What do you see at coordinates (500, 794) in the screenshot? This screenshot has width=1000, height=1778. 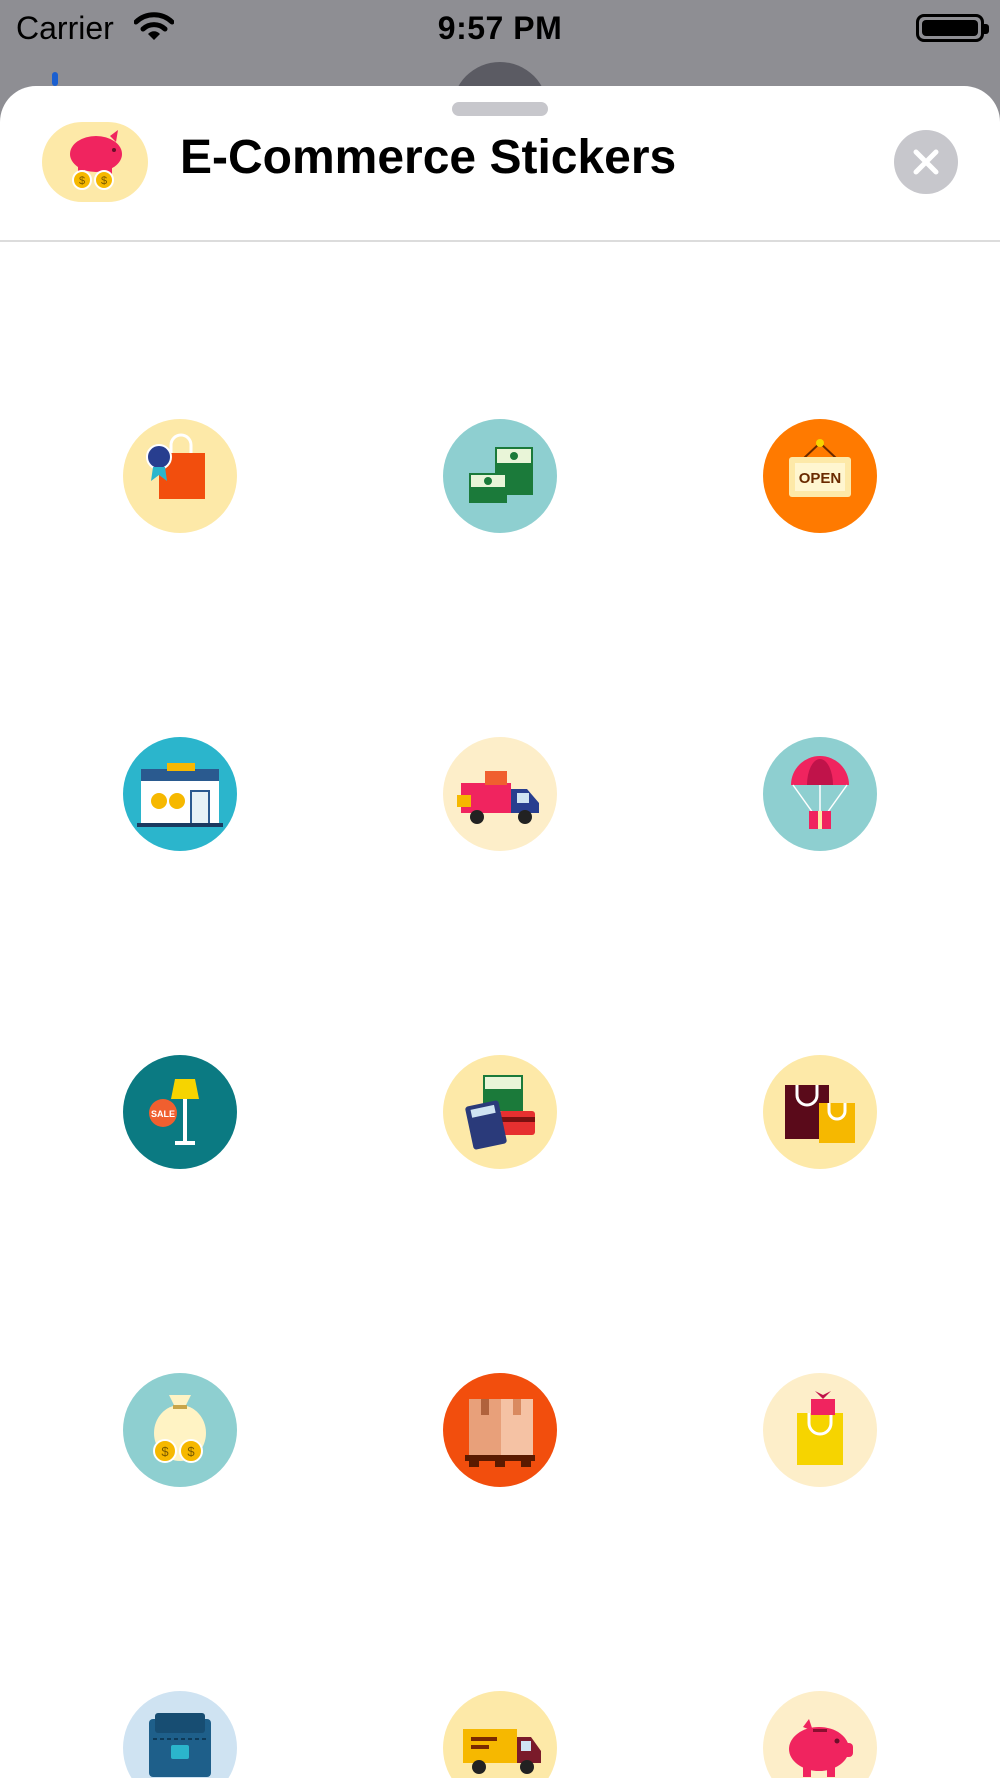 I see `delivery-truck-icon` at bounding box center [500, 794].